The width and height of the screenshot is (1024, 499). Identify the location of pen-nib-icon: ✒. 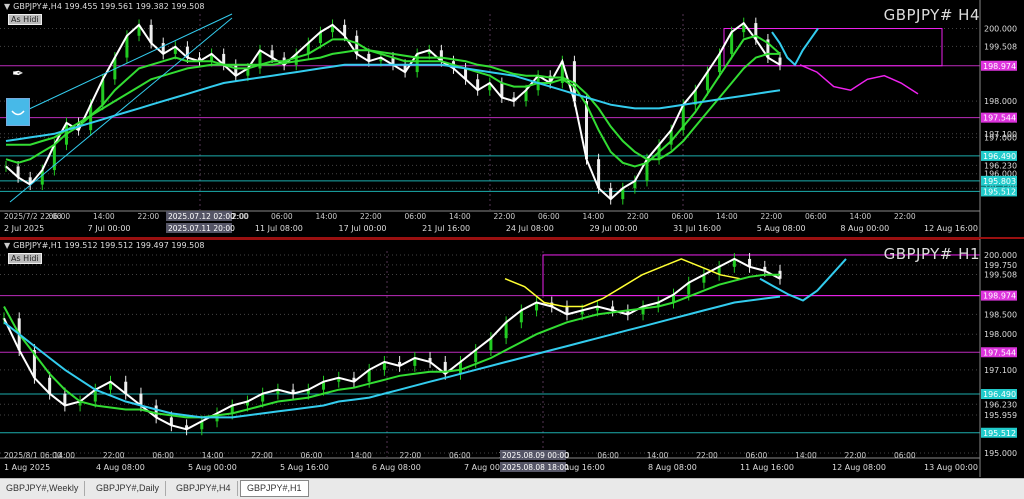
(20, 75).